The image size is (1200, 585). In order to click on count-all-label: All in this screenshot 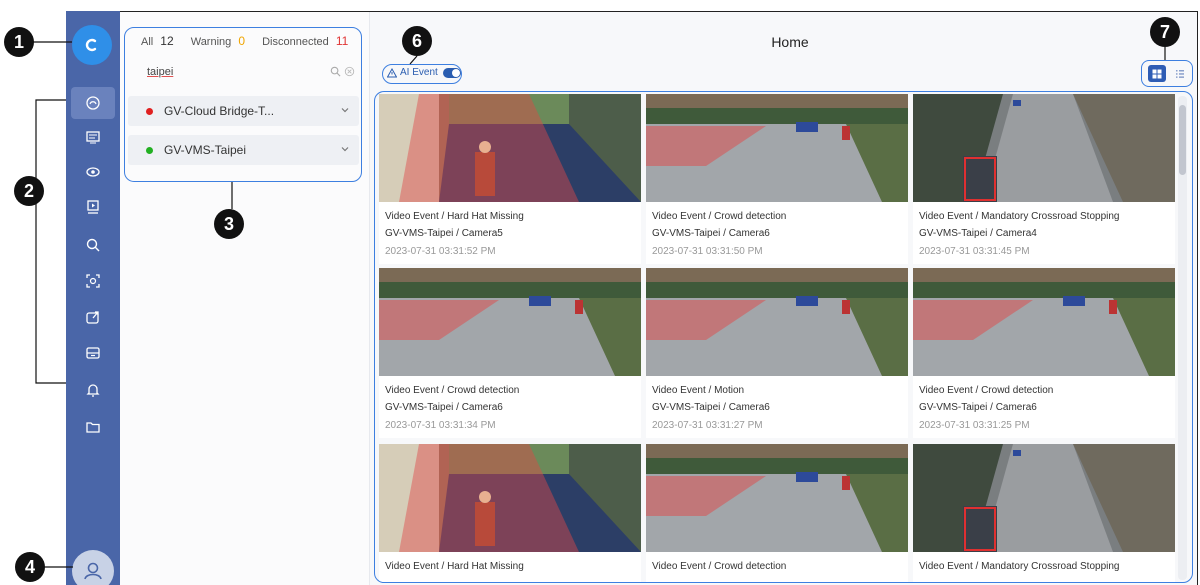, I will do `click(147, 42)`.